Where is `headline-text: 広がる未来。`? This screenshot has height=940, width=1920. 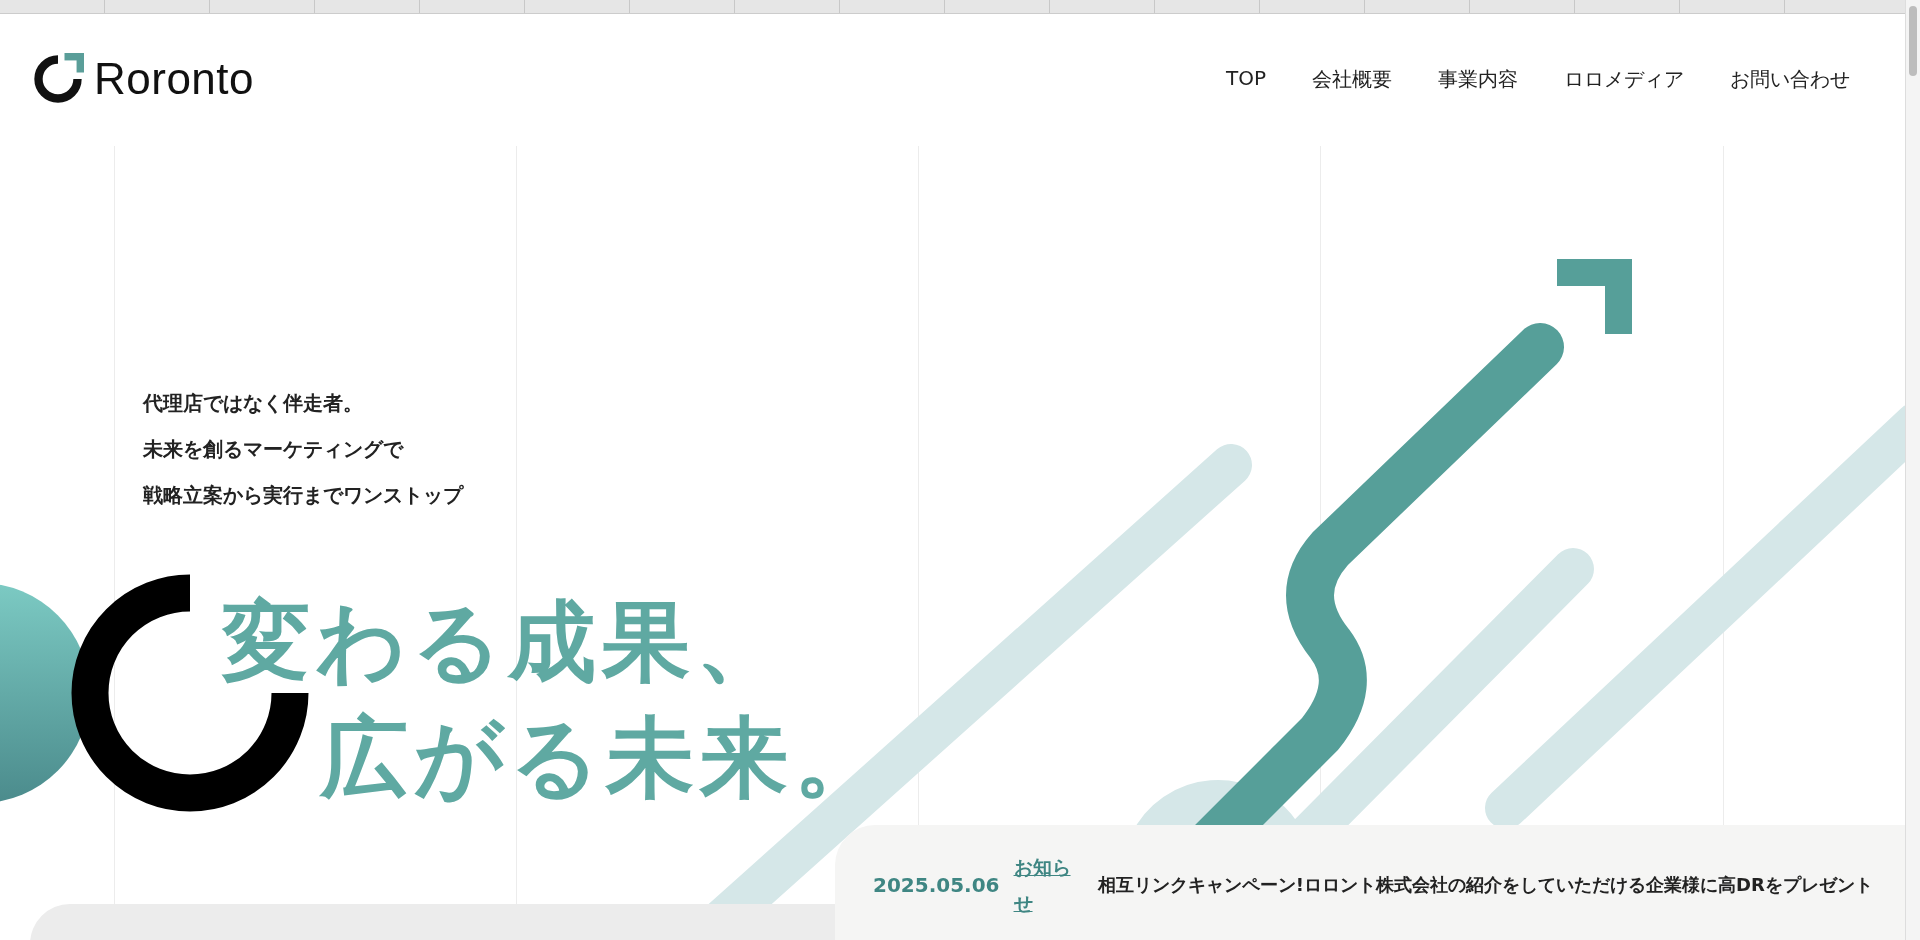 headline-text: 広がる未来。 is located at coordinates (604, 758).